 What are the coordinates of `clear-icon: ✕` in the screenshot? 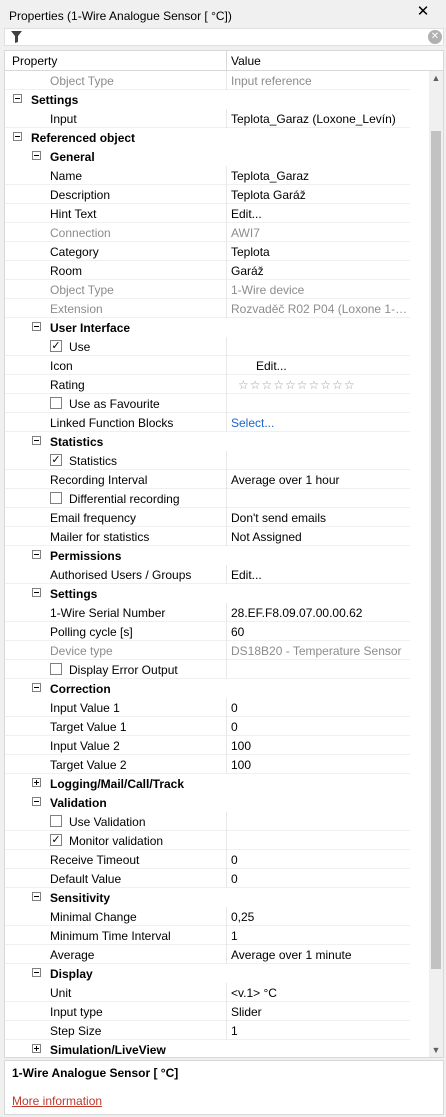 It's located at (435, 37).